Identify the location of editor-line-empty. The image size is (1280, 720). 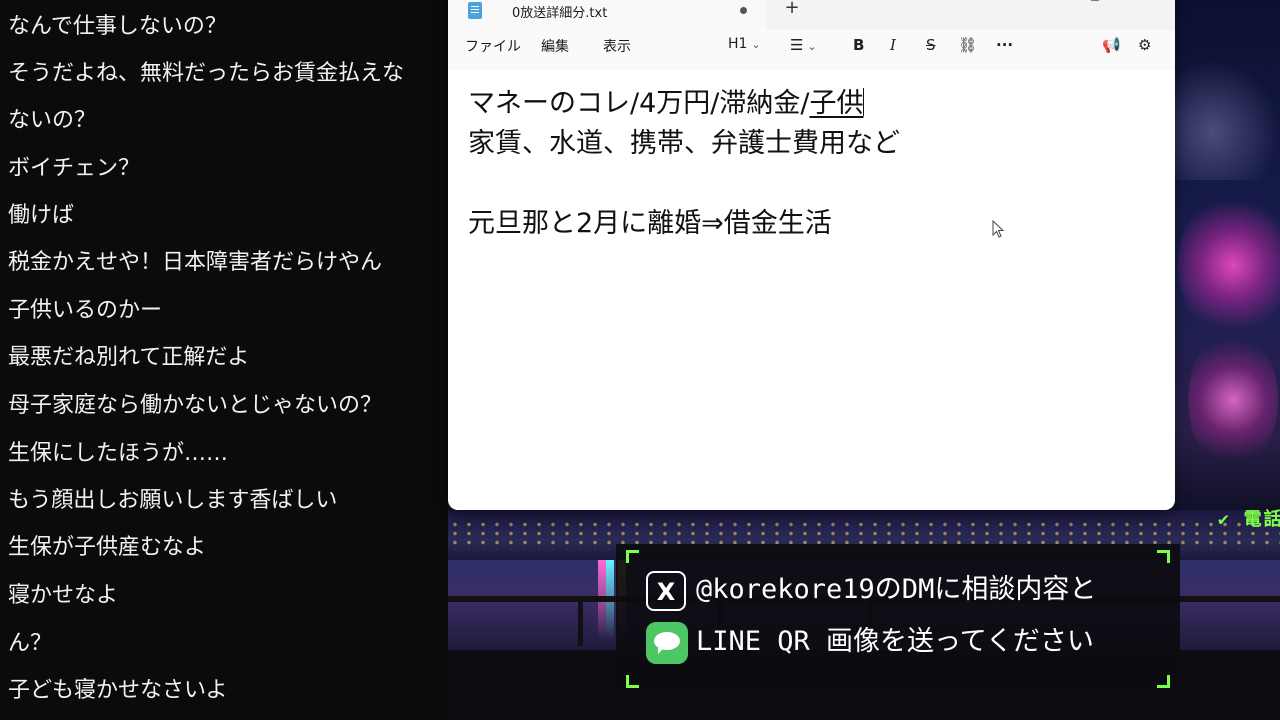
(813, 184).